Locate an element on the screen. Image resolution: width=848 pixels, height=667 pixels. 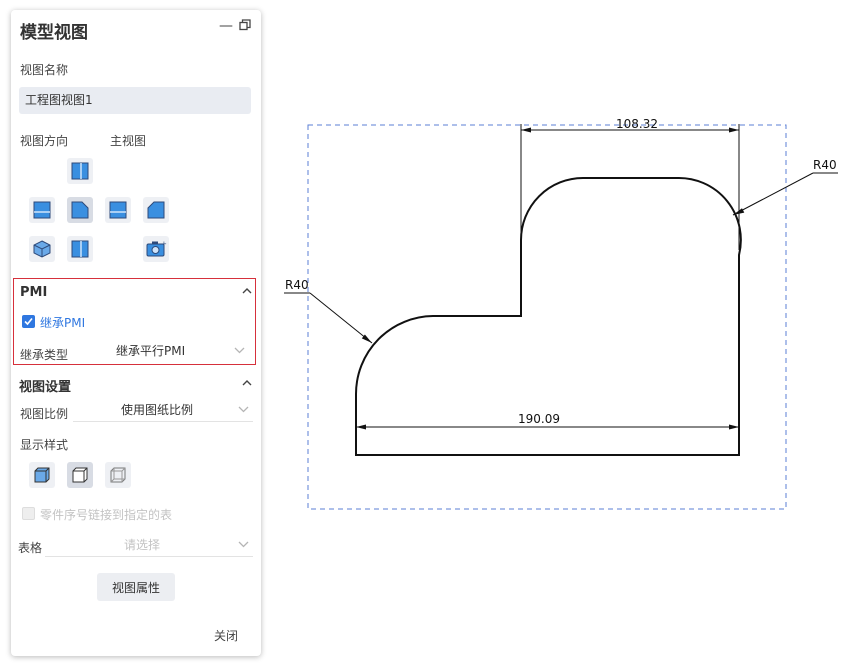
left-radius-dimension: R40 is located at coordinates (328, 311).